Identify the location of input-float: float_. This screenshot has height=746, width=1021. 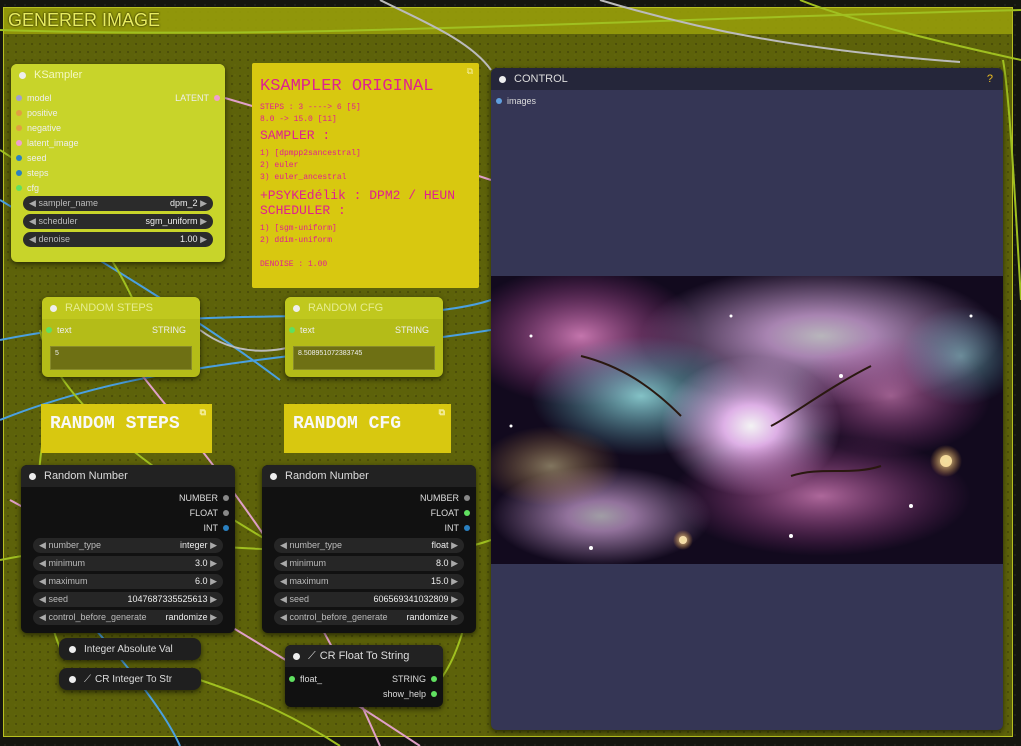
(305, 679).